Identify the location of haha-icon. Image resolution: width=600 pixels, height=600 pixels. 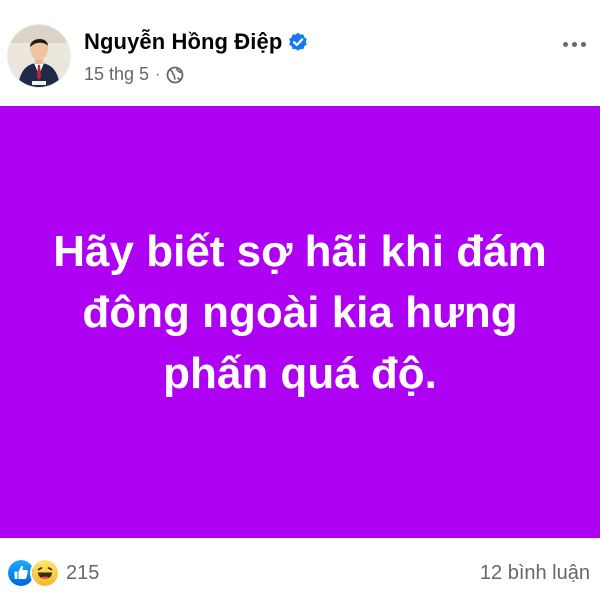
(45, 573).